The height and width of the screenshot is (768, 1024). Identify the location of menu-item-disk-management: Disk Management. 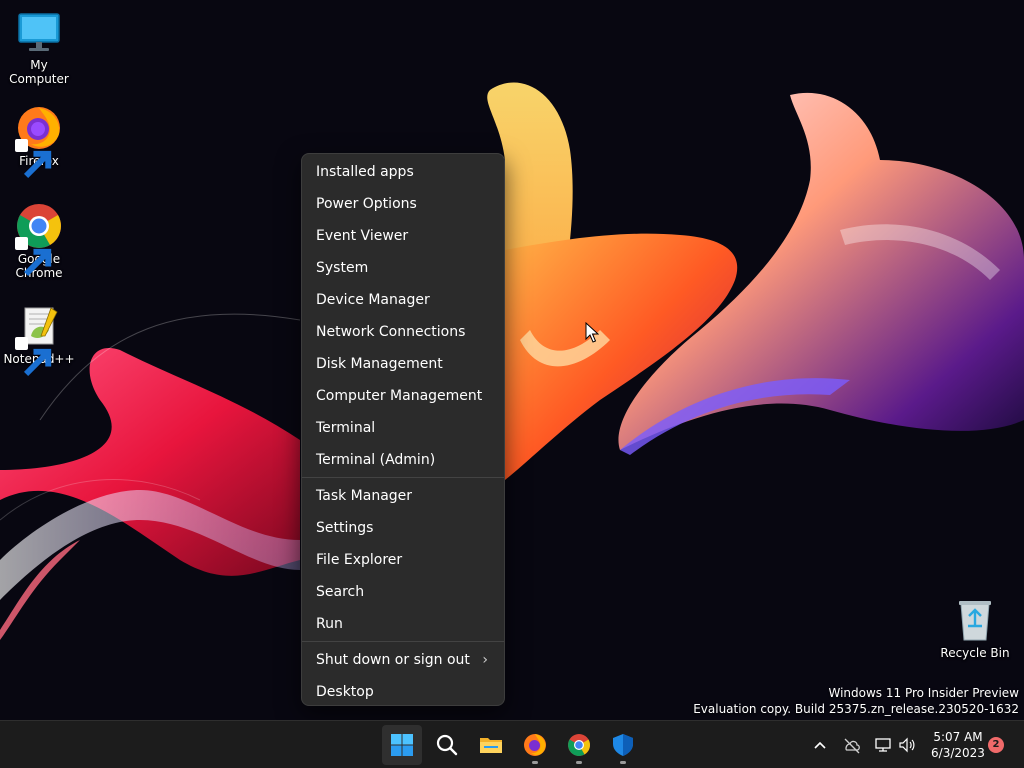
(403, 364).